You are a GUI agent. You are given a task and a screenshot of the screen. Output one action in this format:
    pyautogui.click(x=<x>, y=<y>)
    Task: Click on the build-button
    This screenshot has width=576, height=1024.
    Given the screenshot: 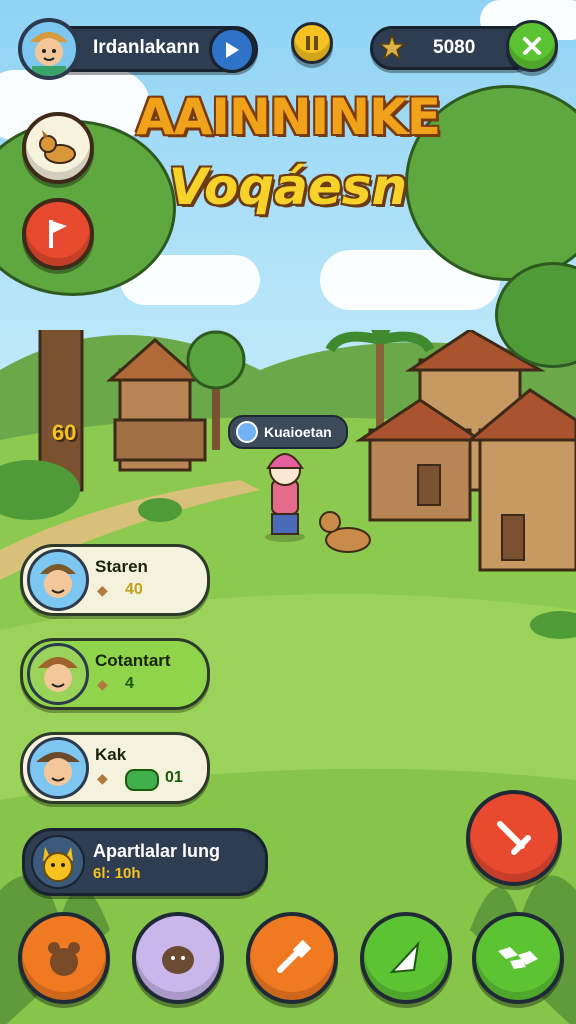 What is the action you would take?
    pyautogui.click(x=406, y=958)
    